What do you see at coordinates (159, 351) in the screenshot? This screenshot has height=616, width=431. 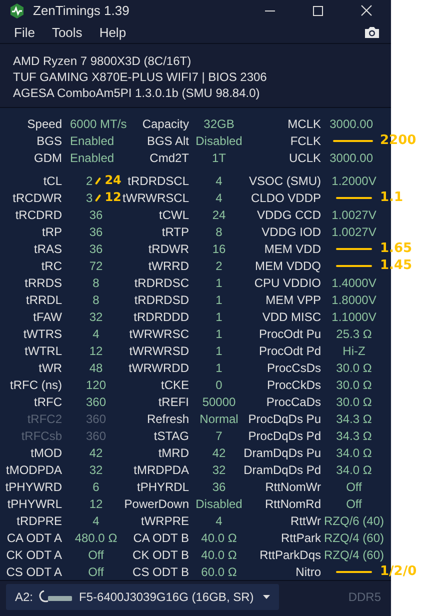 I see `timing-label: tWRWRSD` at bounding box center [159, 351].